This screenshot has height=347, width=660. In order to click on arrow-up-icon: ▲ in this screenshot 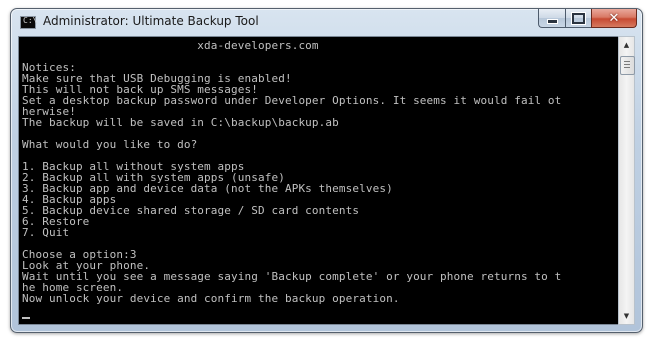, I will do `click(626, 45)`.